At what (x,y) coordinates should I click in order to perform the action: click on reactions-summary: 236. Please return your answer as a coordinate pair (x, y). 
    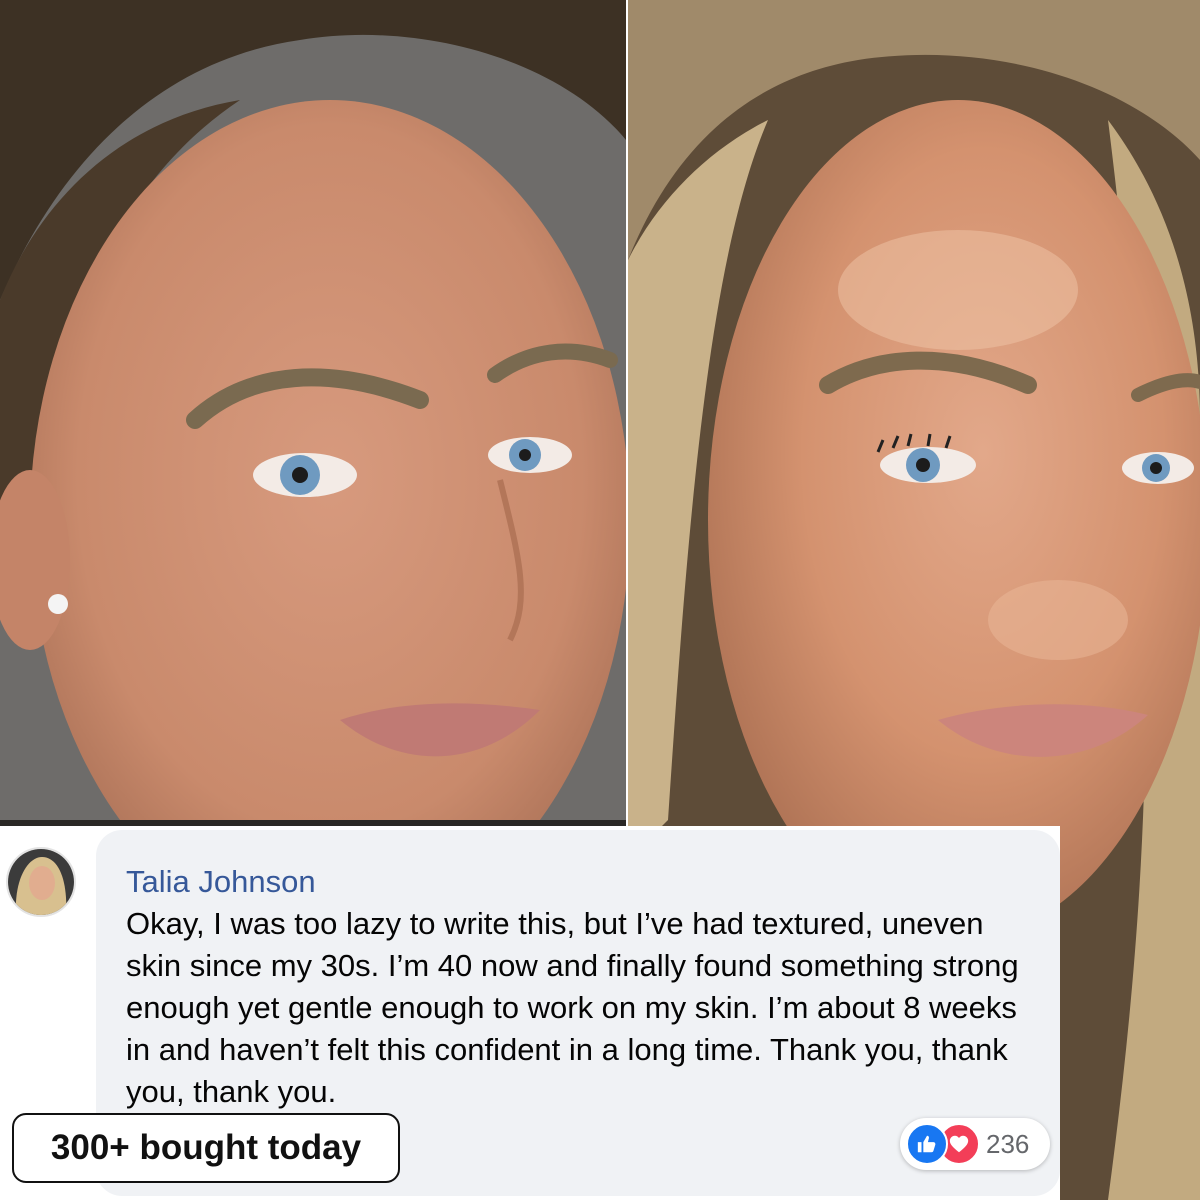
    Looking at the image, I should click on (975, 1144).